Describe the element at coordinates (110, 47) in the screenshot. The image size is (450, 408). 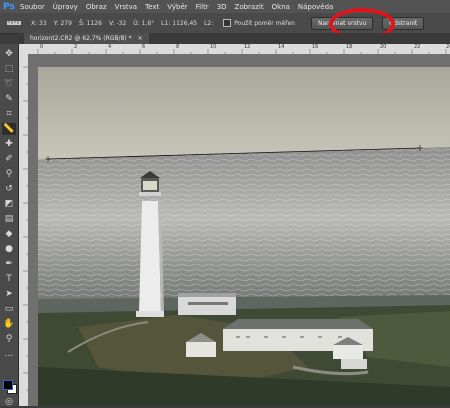
I see `ruler-label: 4` at that location.